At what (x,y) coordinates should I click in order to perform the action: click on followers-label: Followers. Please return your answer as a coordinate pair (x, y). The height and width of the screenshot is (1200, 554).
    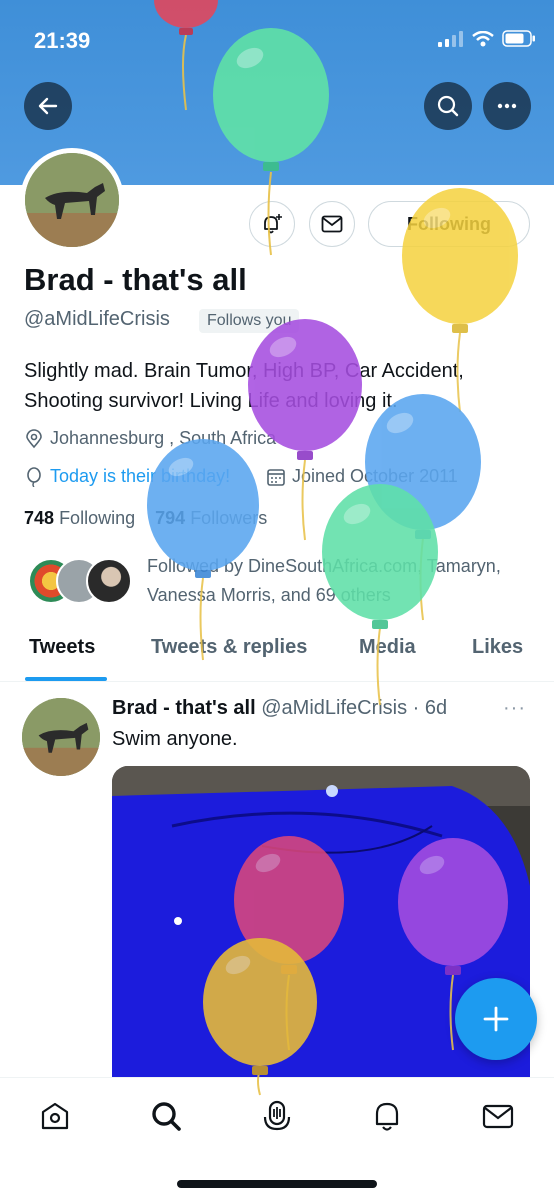
    Looking at the image, I should click on (229, 518).